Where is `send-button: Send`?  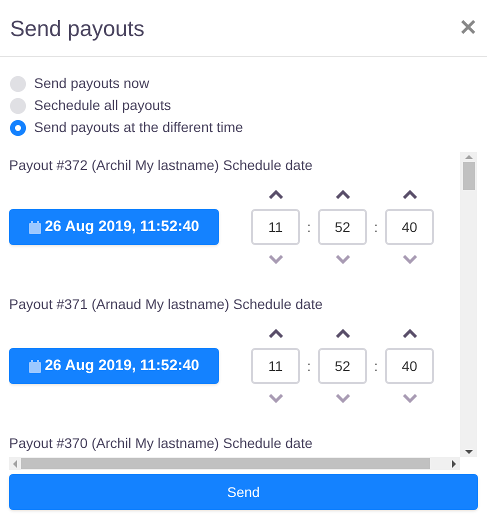 send-button: Send is located at coordinates (243, 492).